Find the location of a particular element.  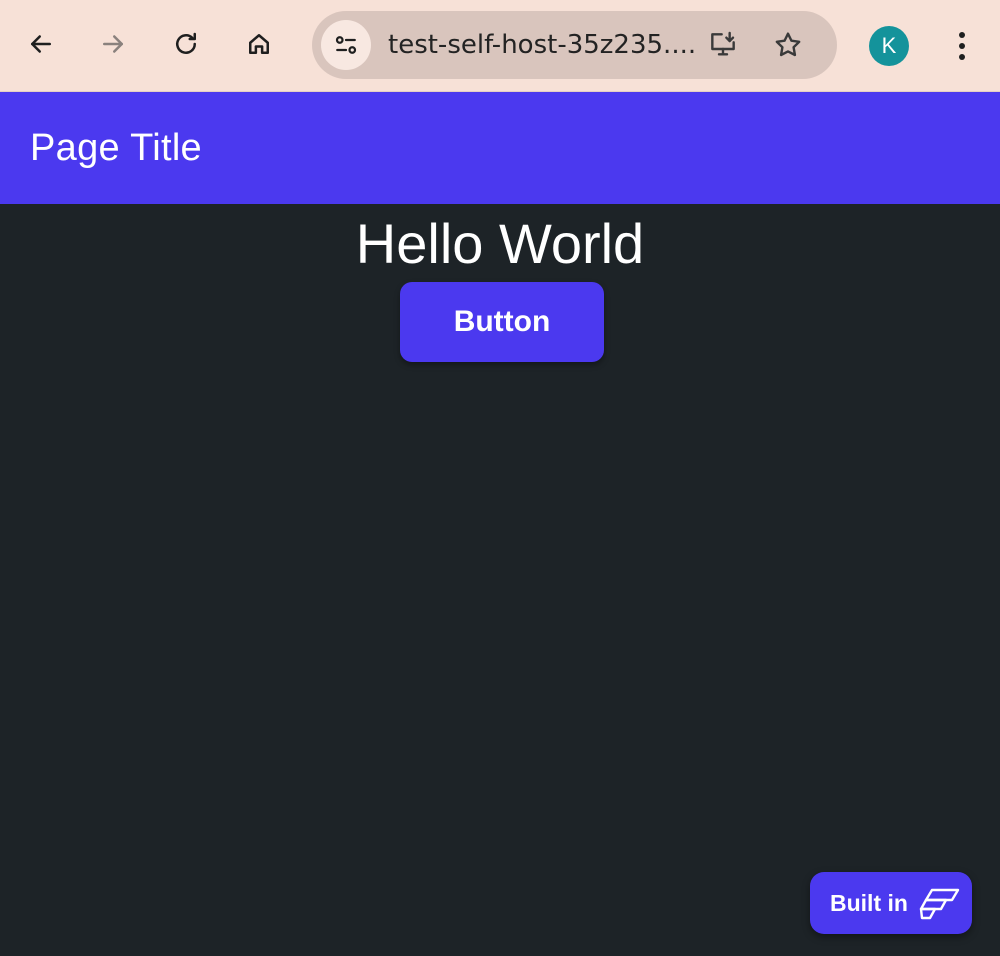

reload-button is located at coordinates (186, 44).